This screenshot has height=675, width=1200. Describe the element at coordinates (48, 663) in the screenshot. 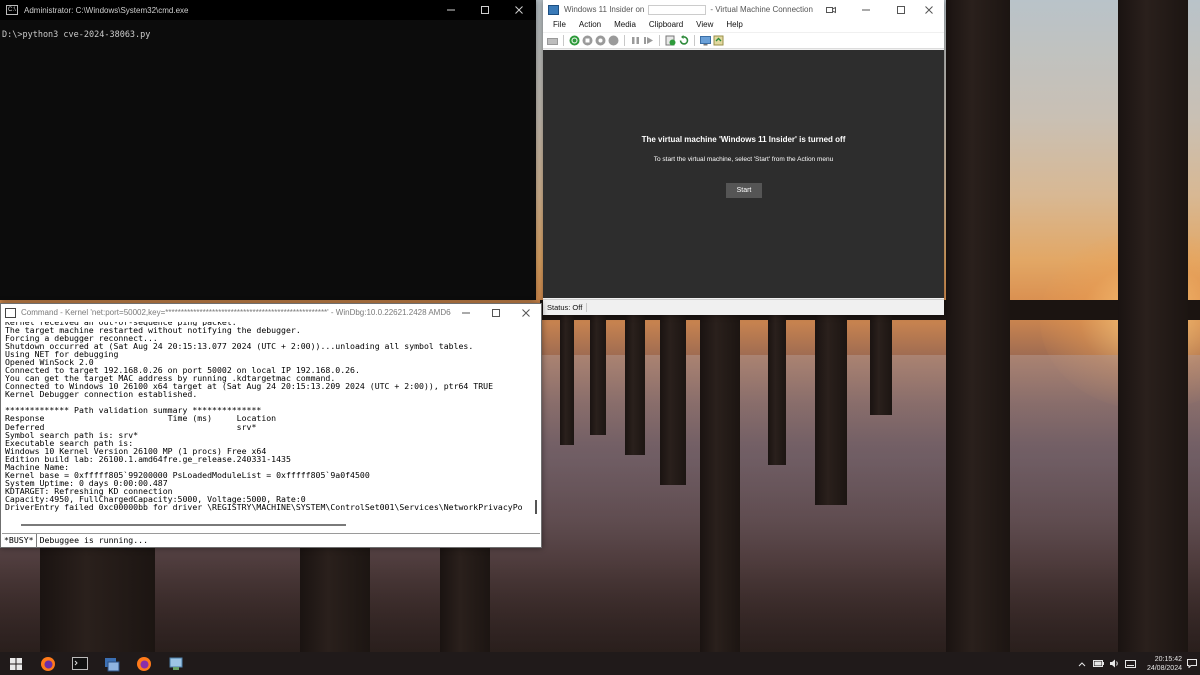

I see `taskbar-firefox` at that location.